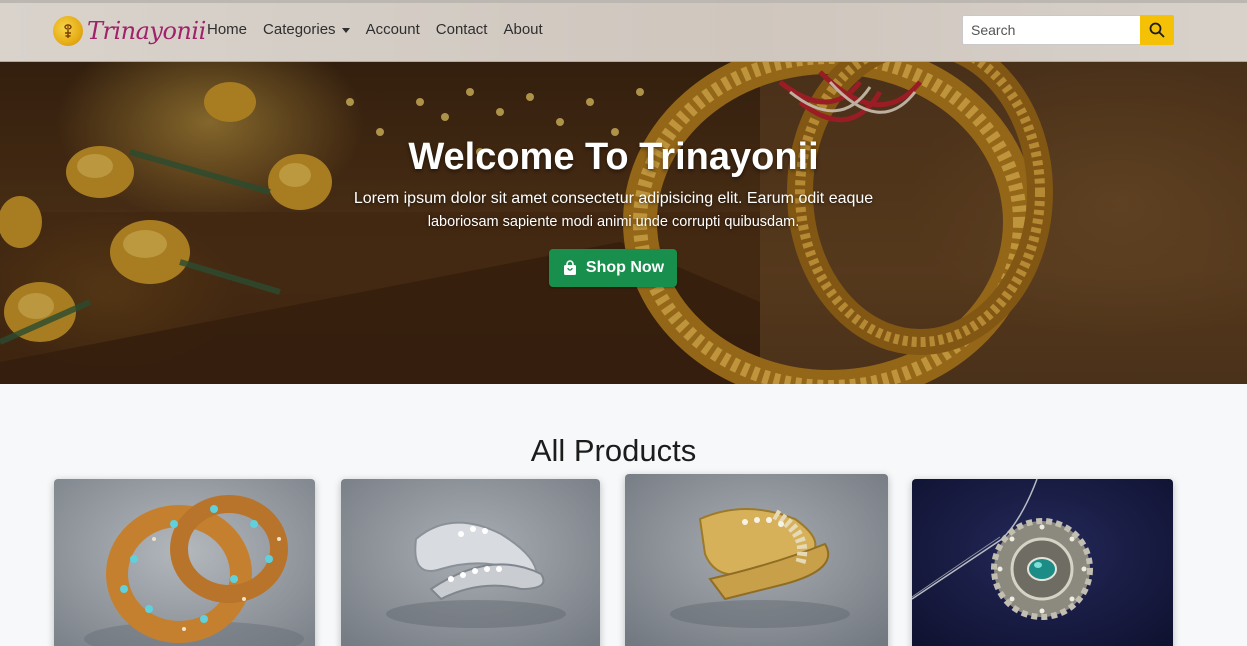 This screenshot has width=1247, height=646. What do you see at coordinates (522, 29) in the screenshot?
I see `nav-about: About` at bounding box center [522, 29].